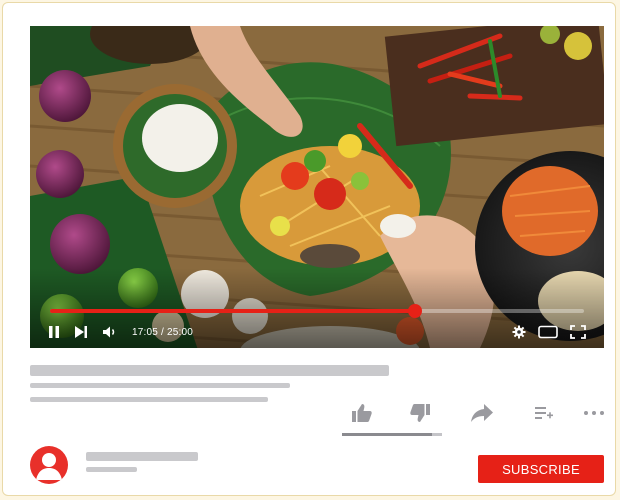 The height and width of the screenshot is (500, 620). I want to click on like-ratio-fill, so click(387, 434).